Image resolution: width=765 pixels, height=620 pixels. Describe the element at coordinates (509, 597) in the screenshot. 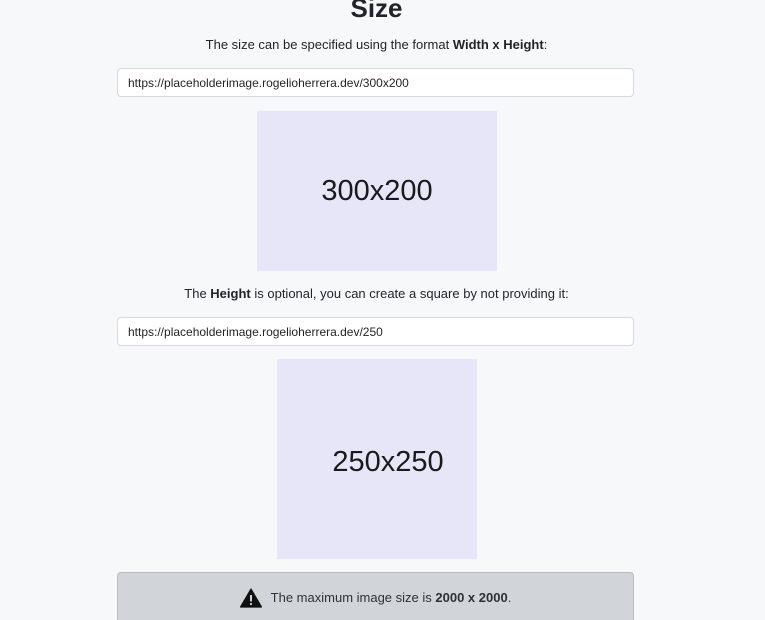

I see `alert-text-after: .` at that location.